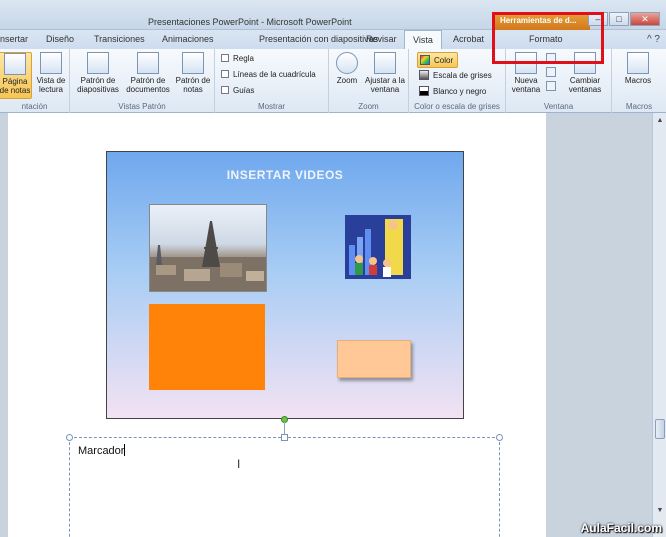 This screenshot has width=666, height=537. What do you see at coordinates (385, 63) in the screenshot?
I see `fit-window-icon` at bounding box center [385, 63].